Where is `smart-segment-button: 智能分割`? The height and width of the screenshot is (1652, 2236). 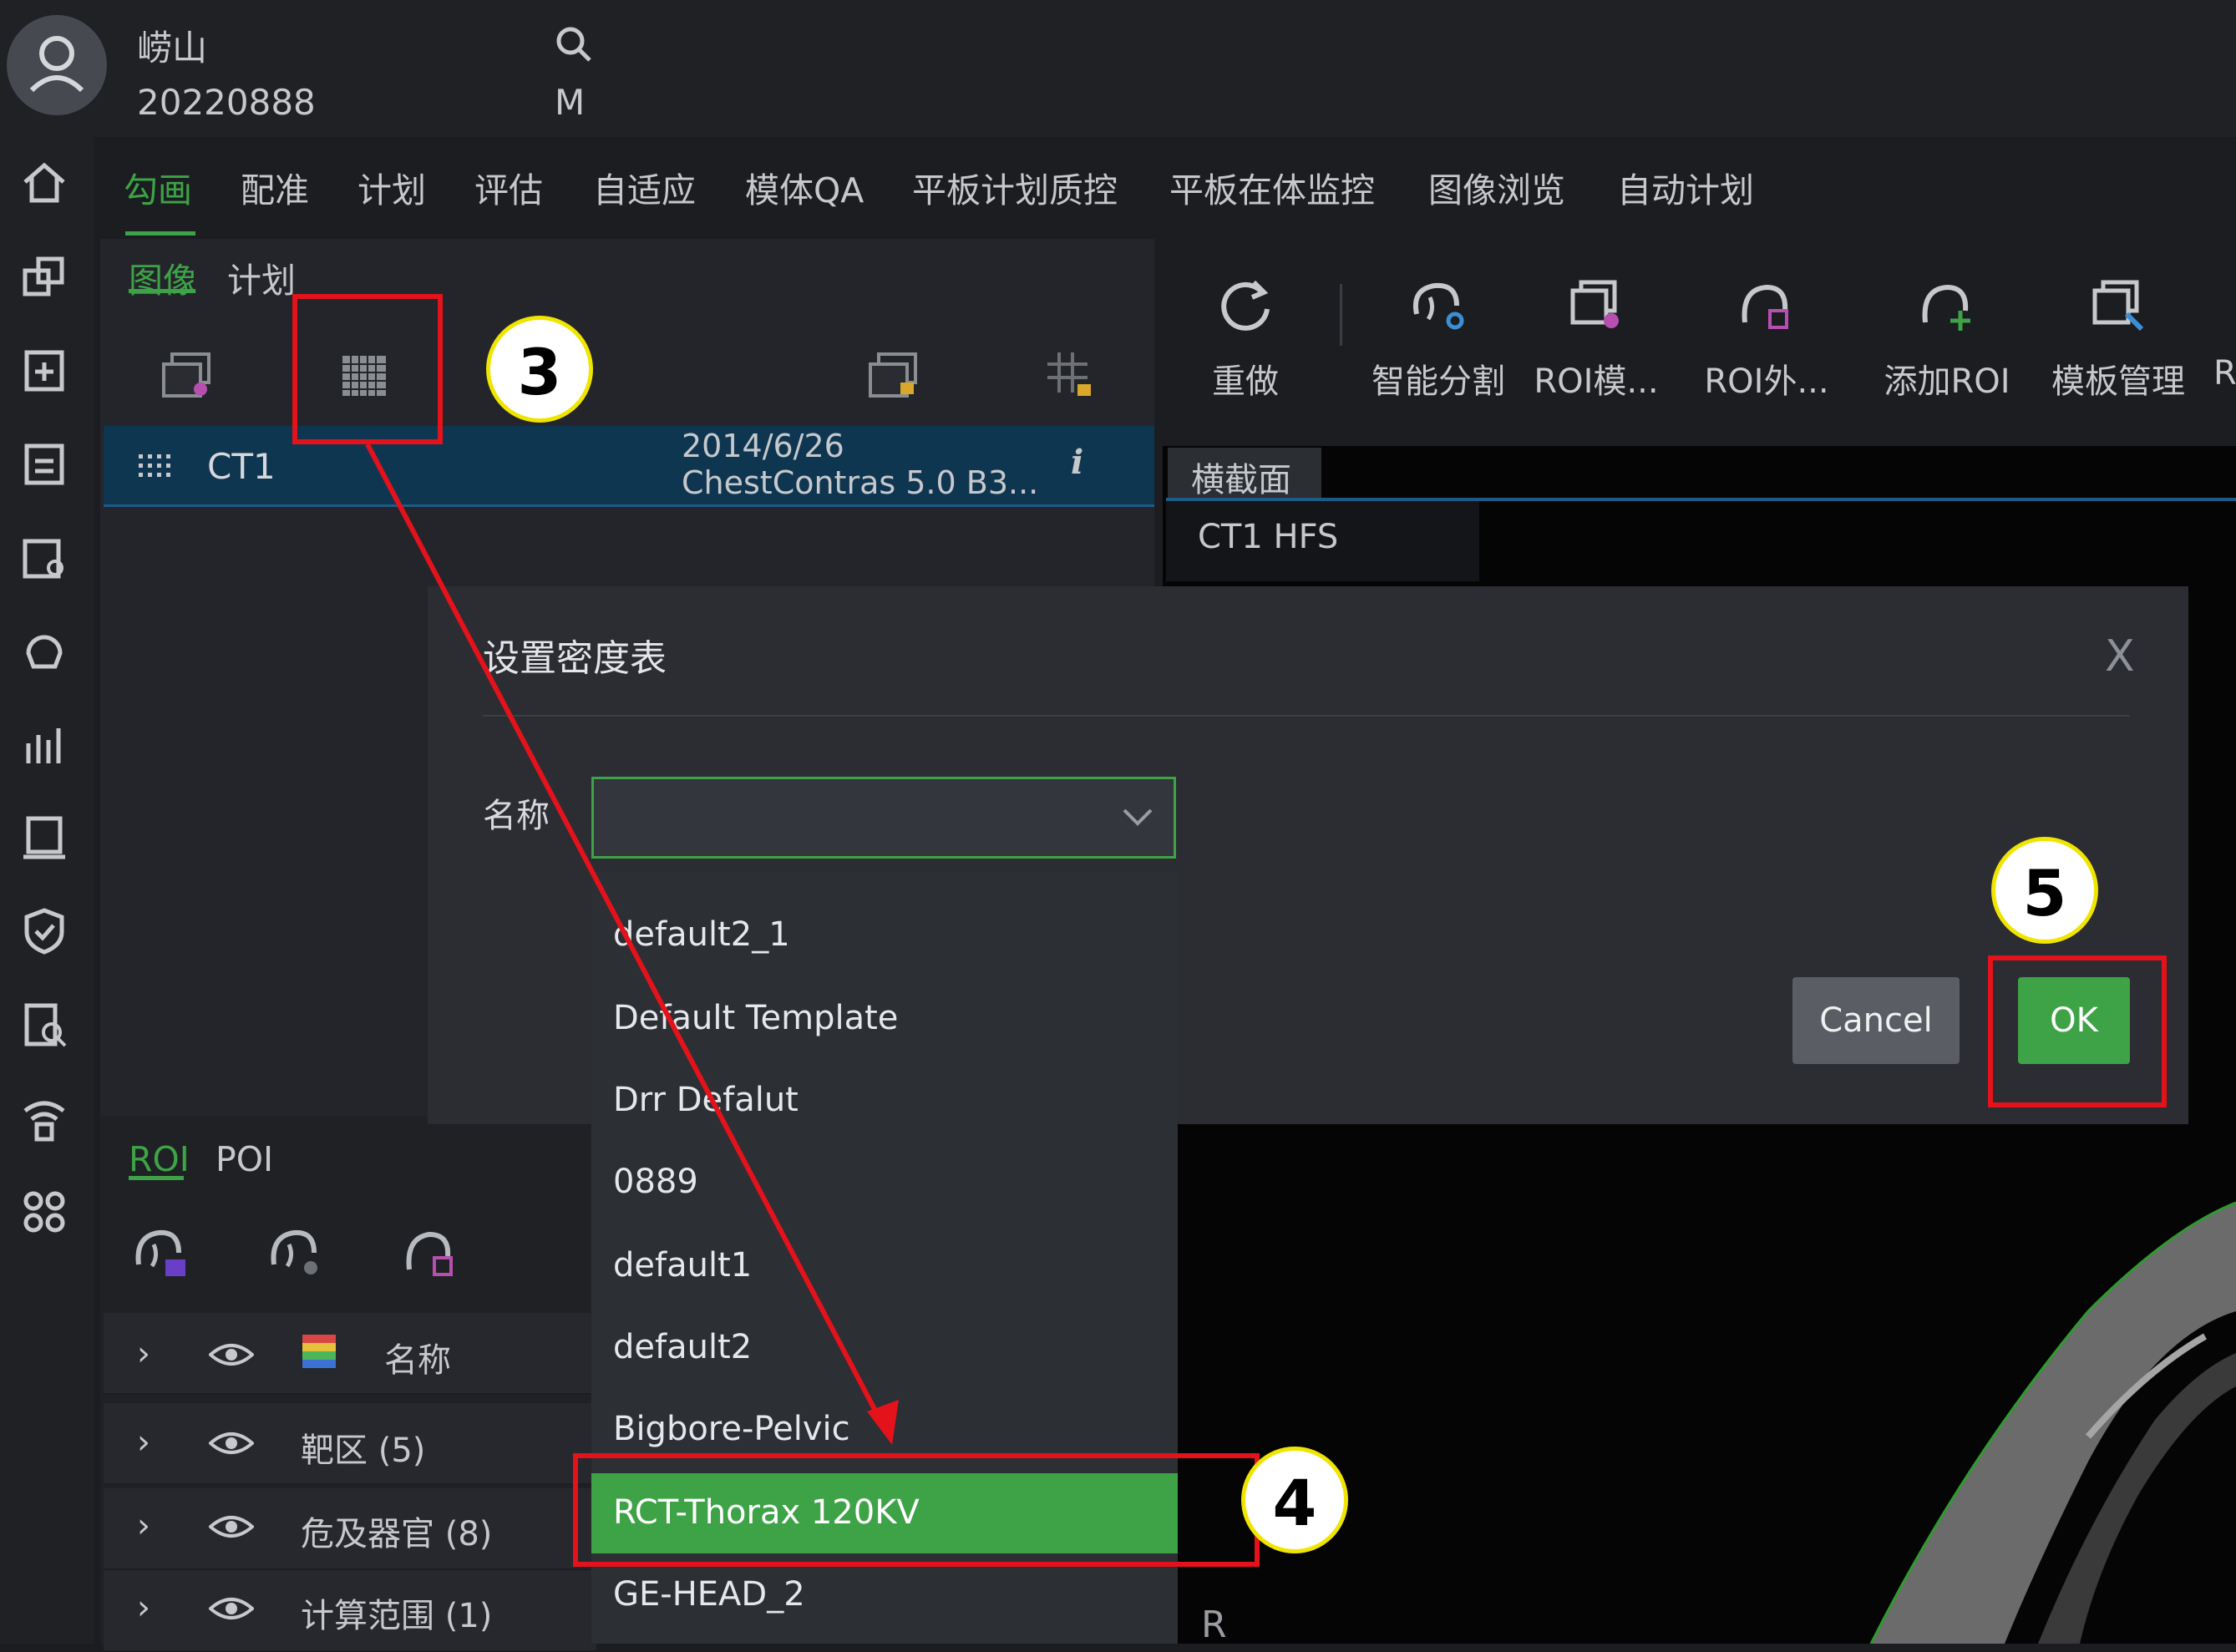
smart-segment-button: 智能分割 is located at coordinates (1438, 337).